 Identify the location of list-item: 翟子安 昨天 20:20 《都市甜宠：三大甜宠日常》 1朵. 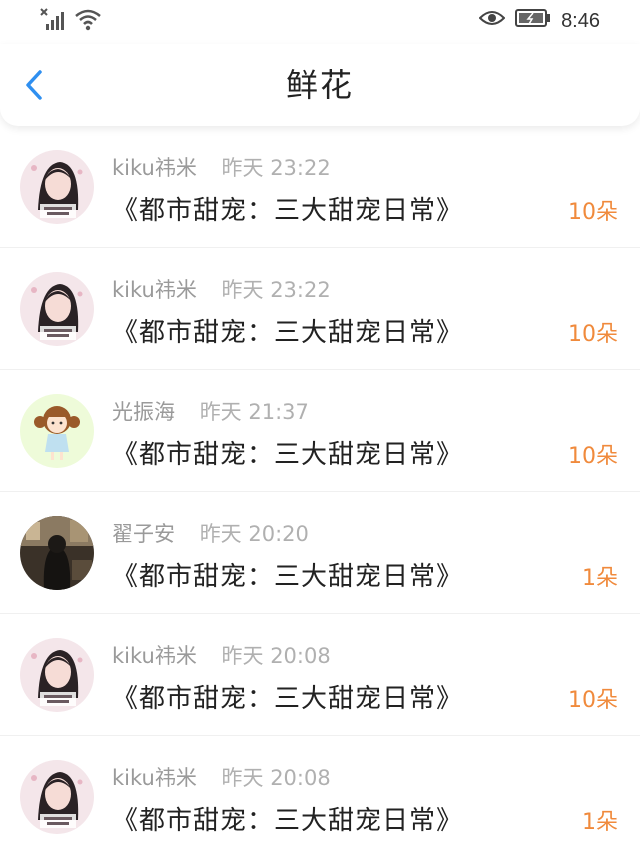
(320, 553).